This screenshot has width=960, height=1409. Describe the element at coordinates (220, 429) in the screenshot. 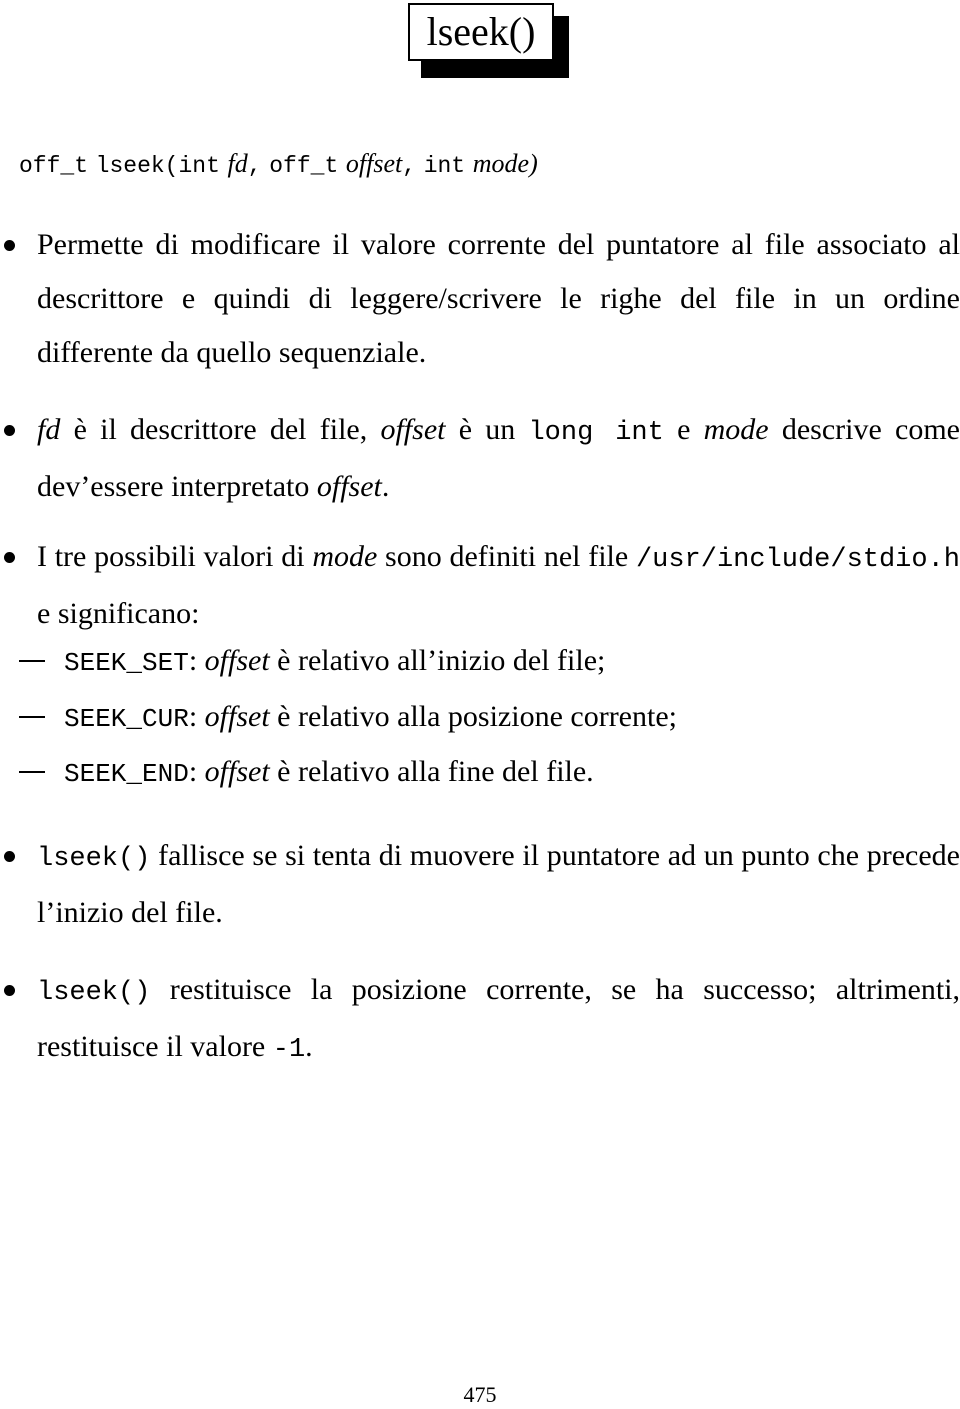

I see `bullet-text: è il descrittore del file,` at that location.